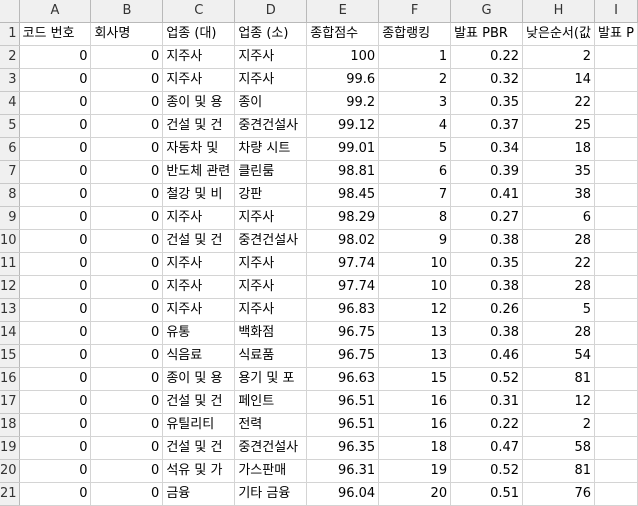 The width and height of the screenshot is (638, 506). I want to click on cell-low-order: 76, so click(559, 494).